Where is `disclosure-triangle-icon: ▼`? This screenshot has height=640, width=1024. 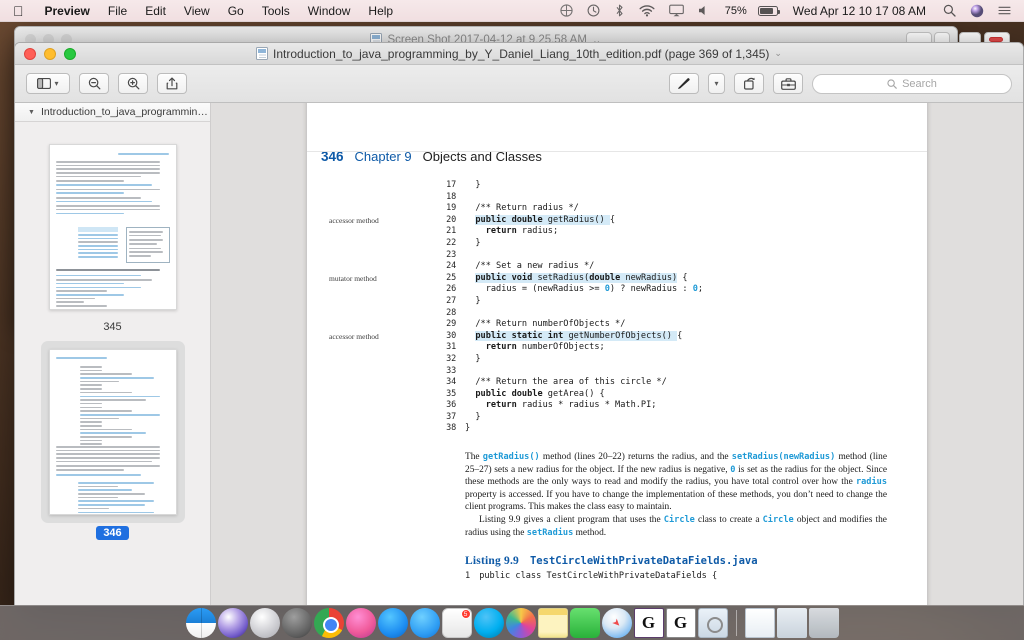
disclosure-triangle-icon: ▼ is located at coordinates (31, 112).